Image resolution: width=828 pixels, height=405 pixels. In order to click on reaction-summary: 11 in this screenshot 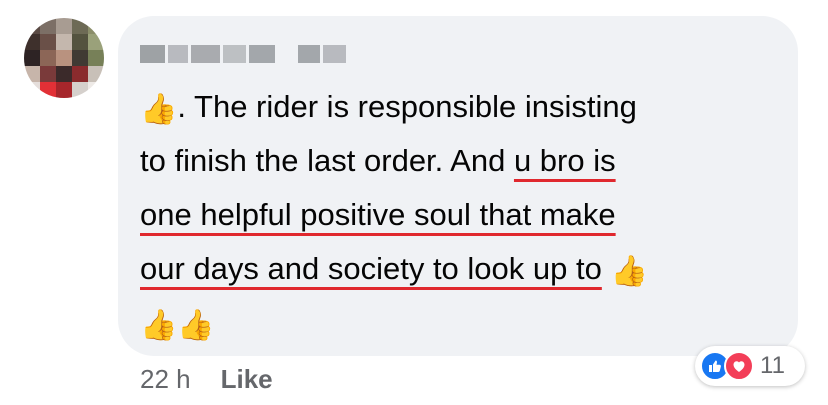, I will do `click(750, 366)`.